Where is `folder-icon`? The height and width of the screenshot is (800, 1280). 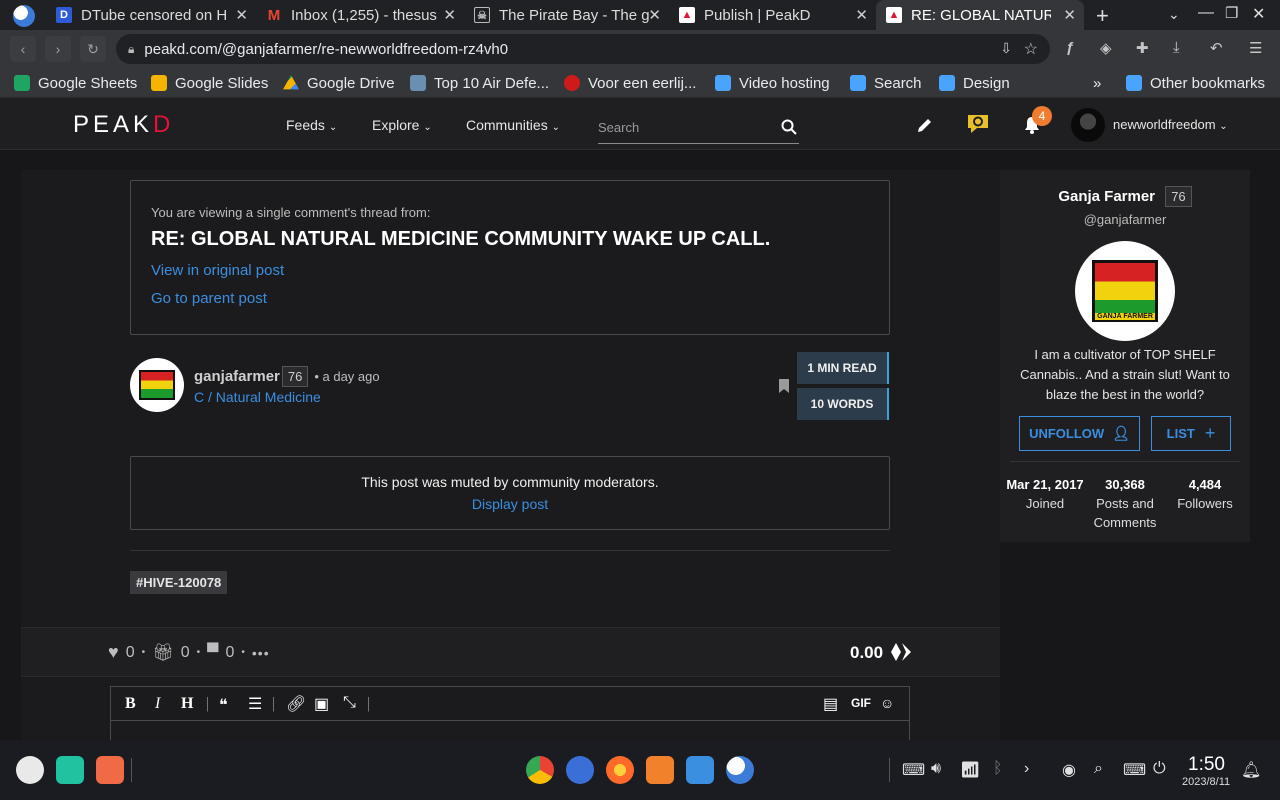
folder-icon is located at coordinates (723, 83).